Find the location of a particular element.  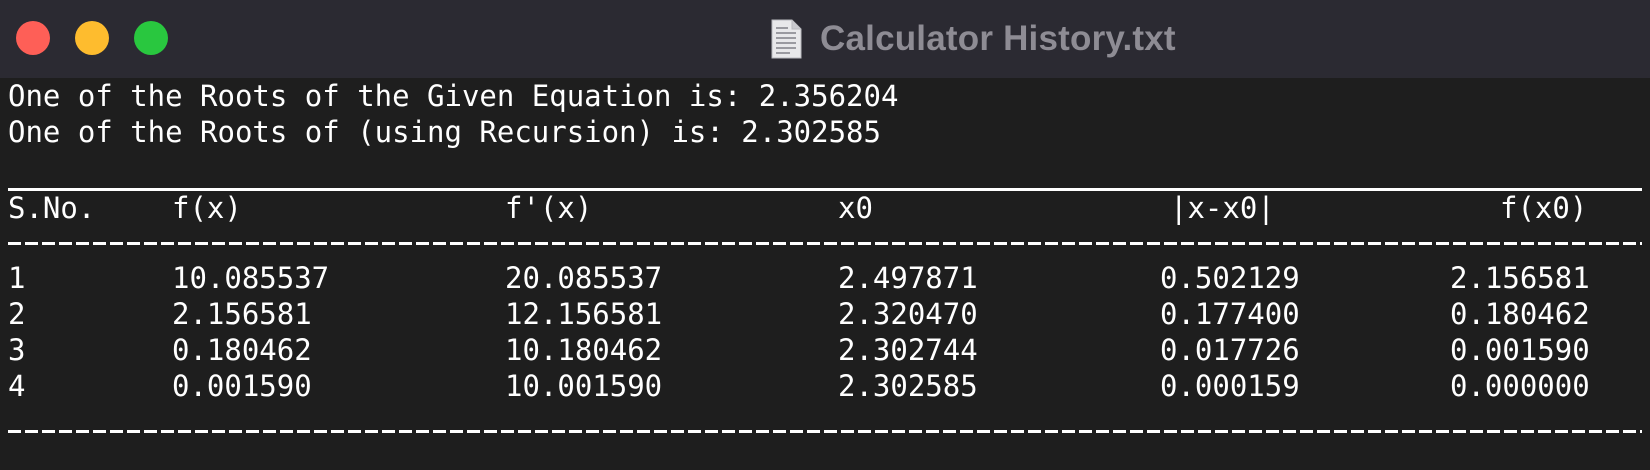

column-header-fx0: f(x0) is located at coordinates (1544, 208).